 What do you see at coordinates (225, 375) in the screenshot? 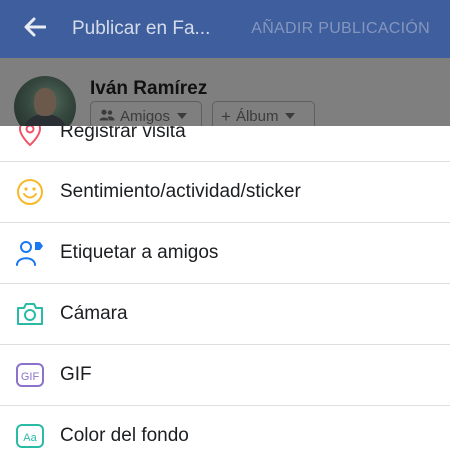
I see `option-gif: GIF GIF` at bounding box center [225, 375].